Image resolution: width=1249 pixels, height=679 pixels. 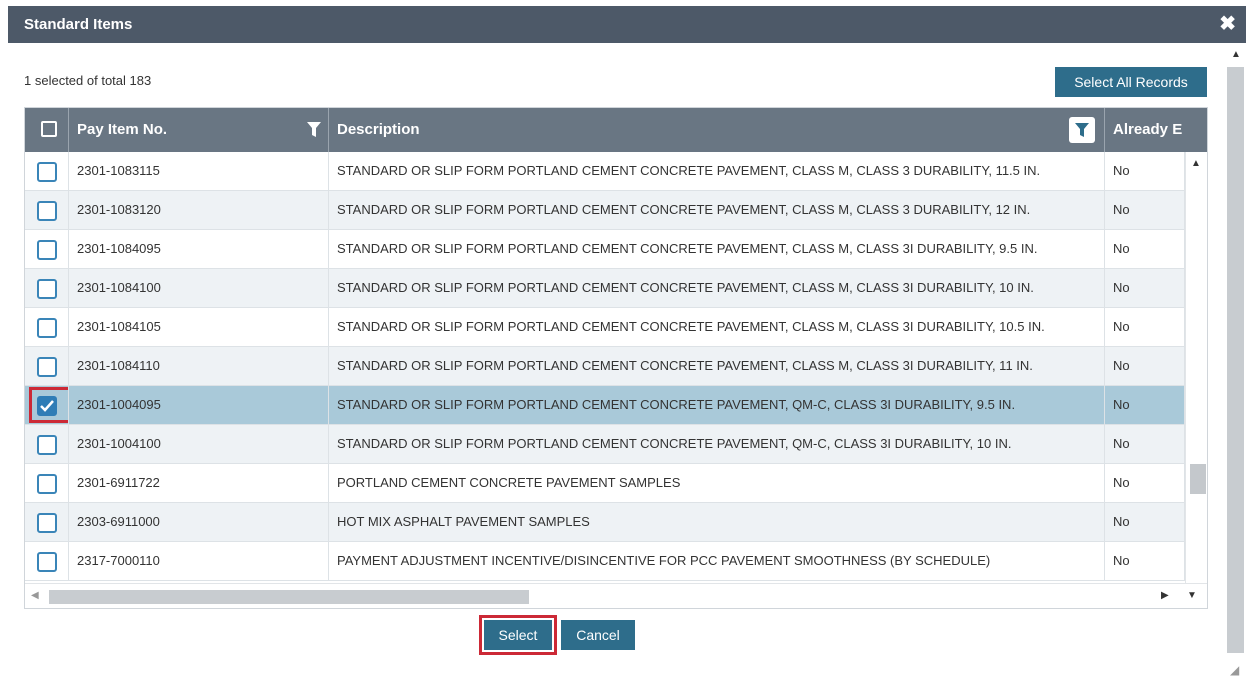 What do you see at coordinates (199, 561) in the screenshot?
I see `pay-item-cell: 2317-7000110` at bounding box center [199, 561].